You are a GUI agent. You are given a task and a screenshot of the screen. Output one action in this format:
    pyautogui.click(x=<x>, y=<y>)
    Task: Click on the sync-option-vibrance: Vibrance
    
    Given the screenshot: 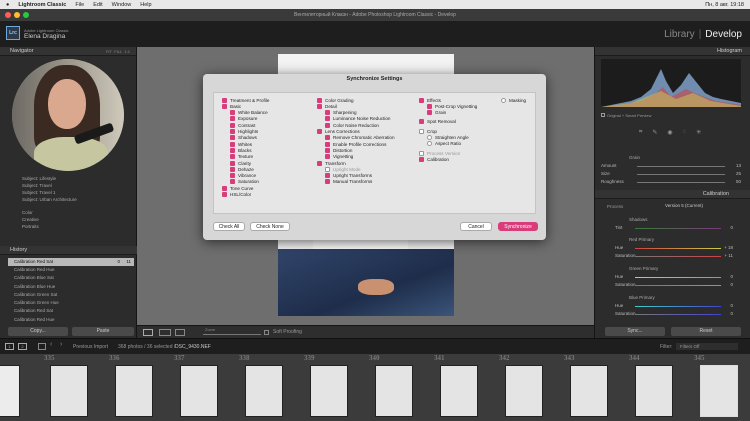 What is the action you would take?
    pyautogui.click(x=243, y=176)
    